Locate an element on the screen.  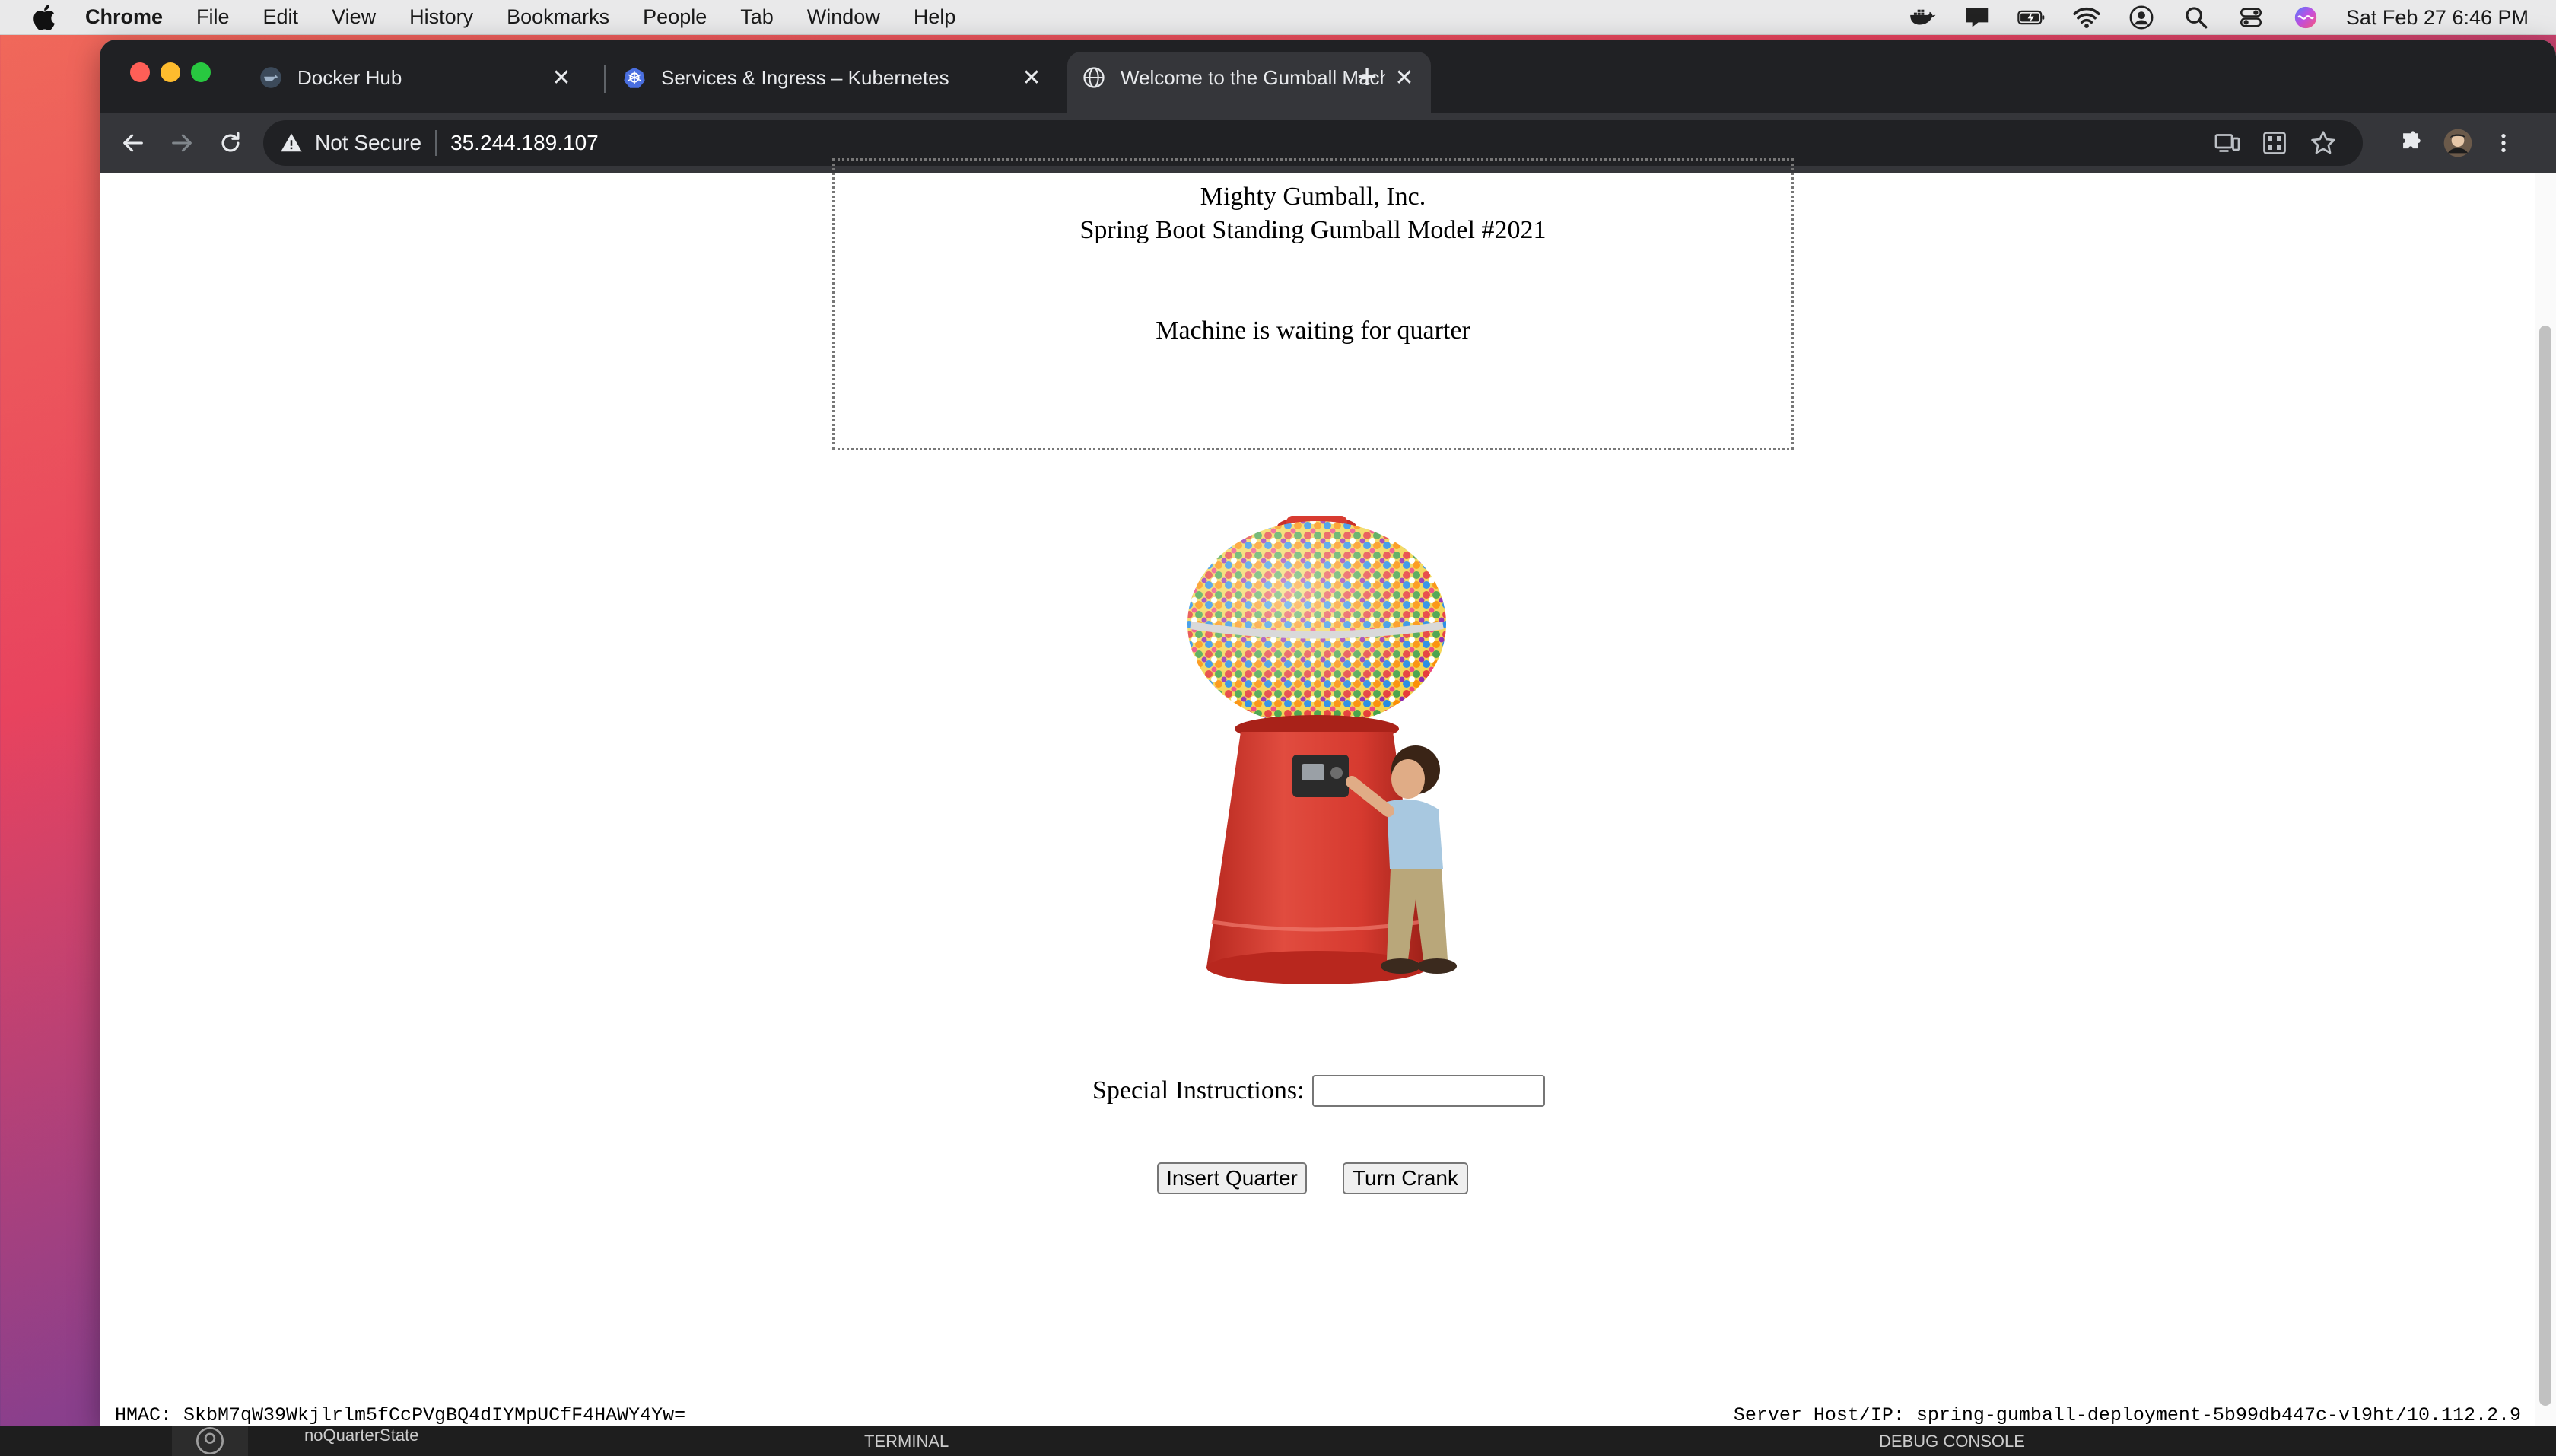
kubernetes-icon is located at coordinates (634, 77).